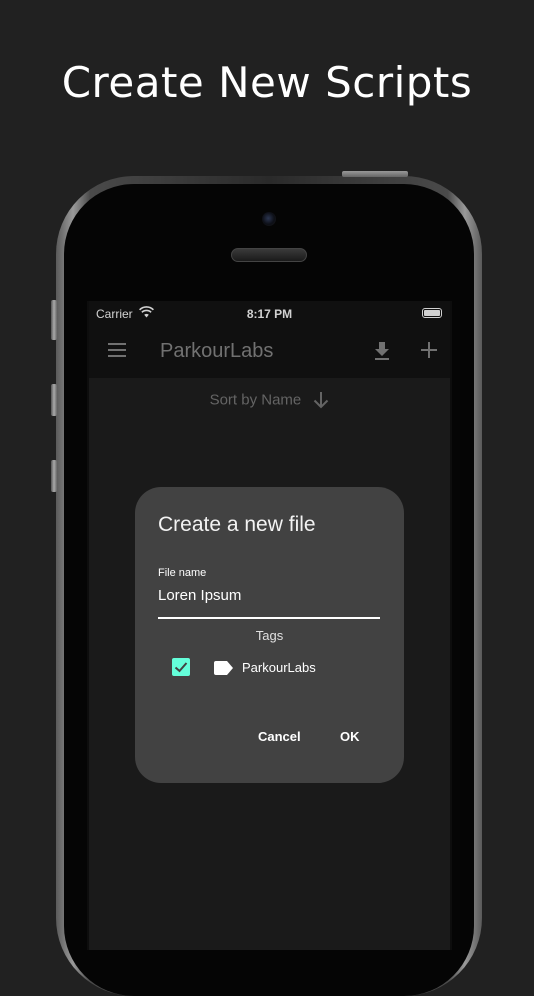 The image size is (534, 996). I want to click on earpiece-speaker, so click(269, 255).